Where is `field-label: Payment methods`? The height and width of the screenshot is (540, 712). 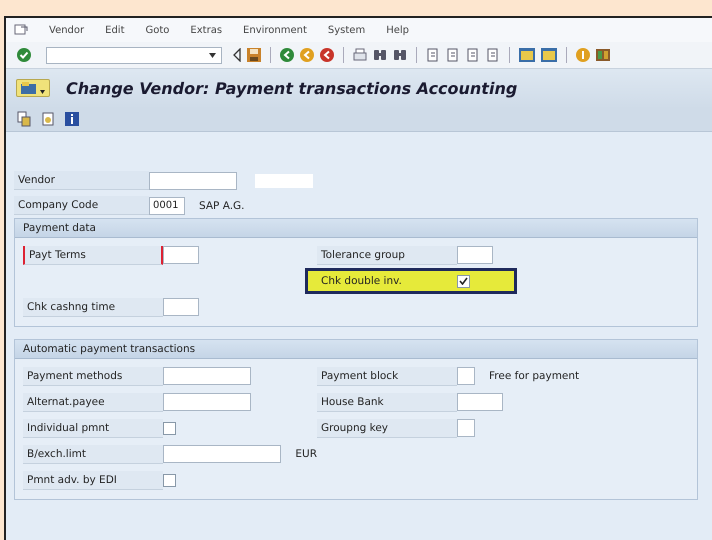 field-label: Payment methods is located at coordinates (93, 376).